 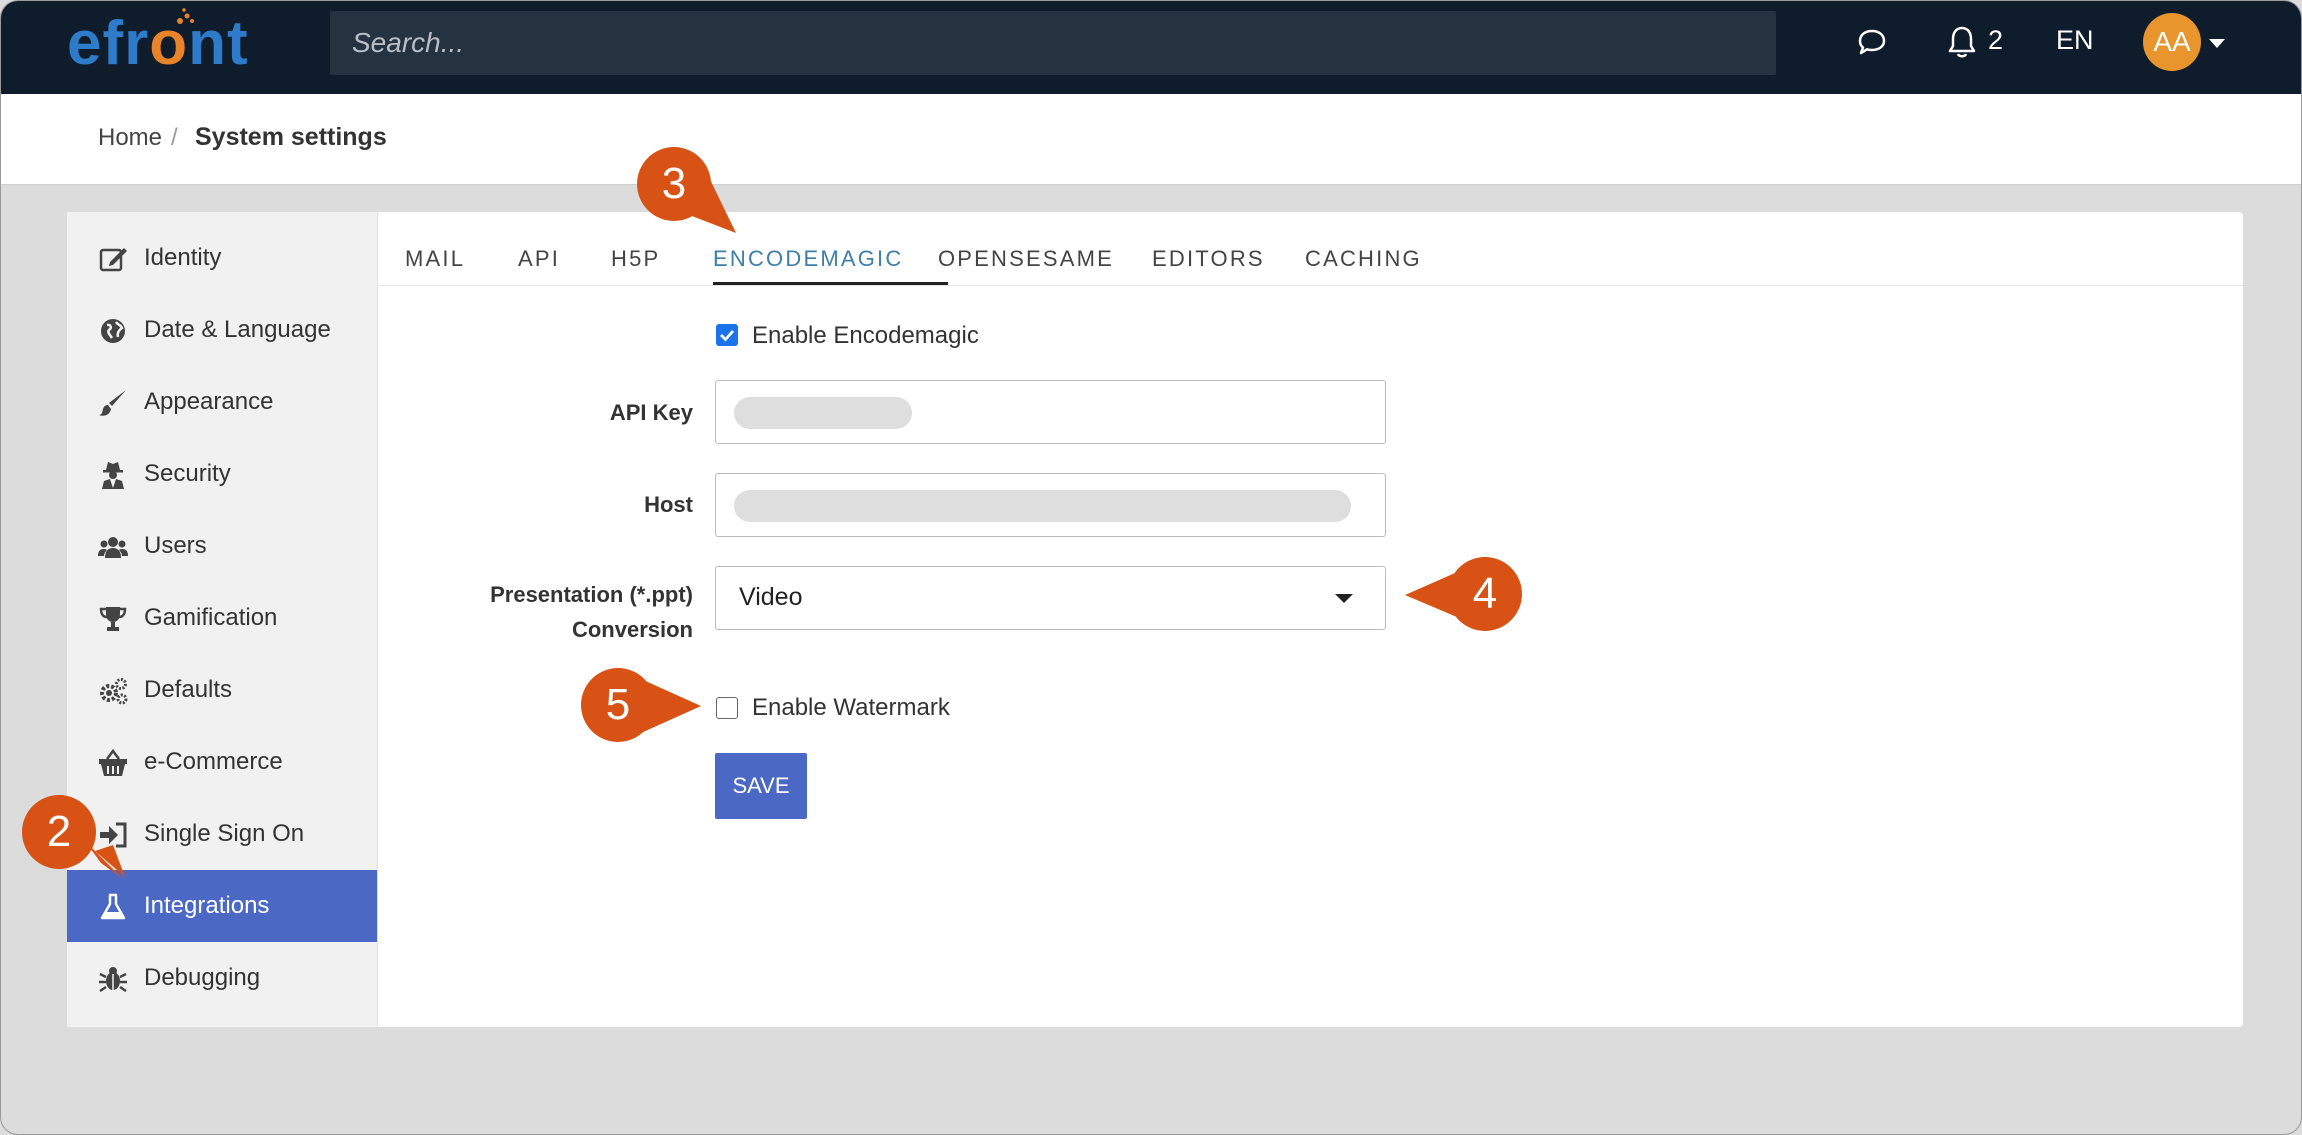 What do you see at coordinates (59, 832) in the screenshot?
I see `callout-2: 2` at bounding box center [59, 832].